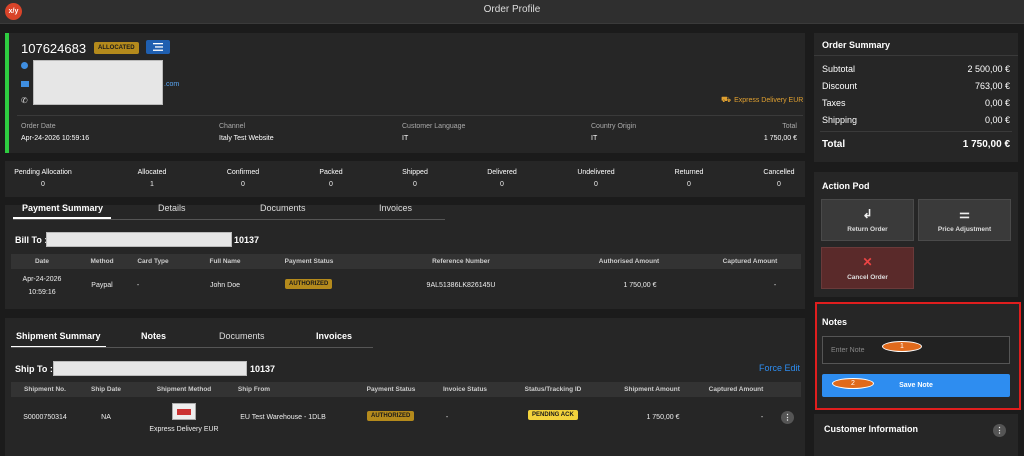 The width and height of the screenshot is (1024, 456). I want to click on summary-label: Subtotal, so click(839, 69).